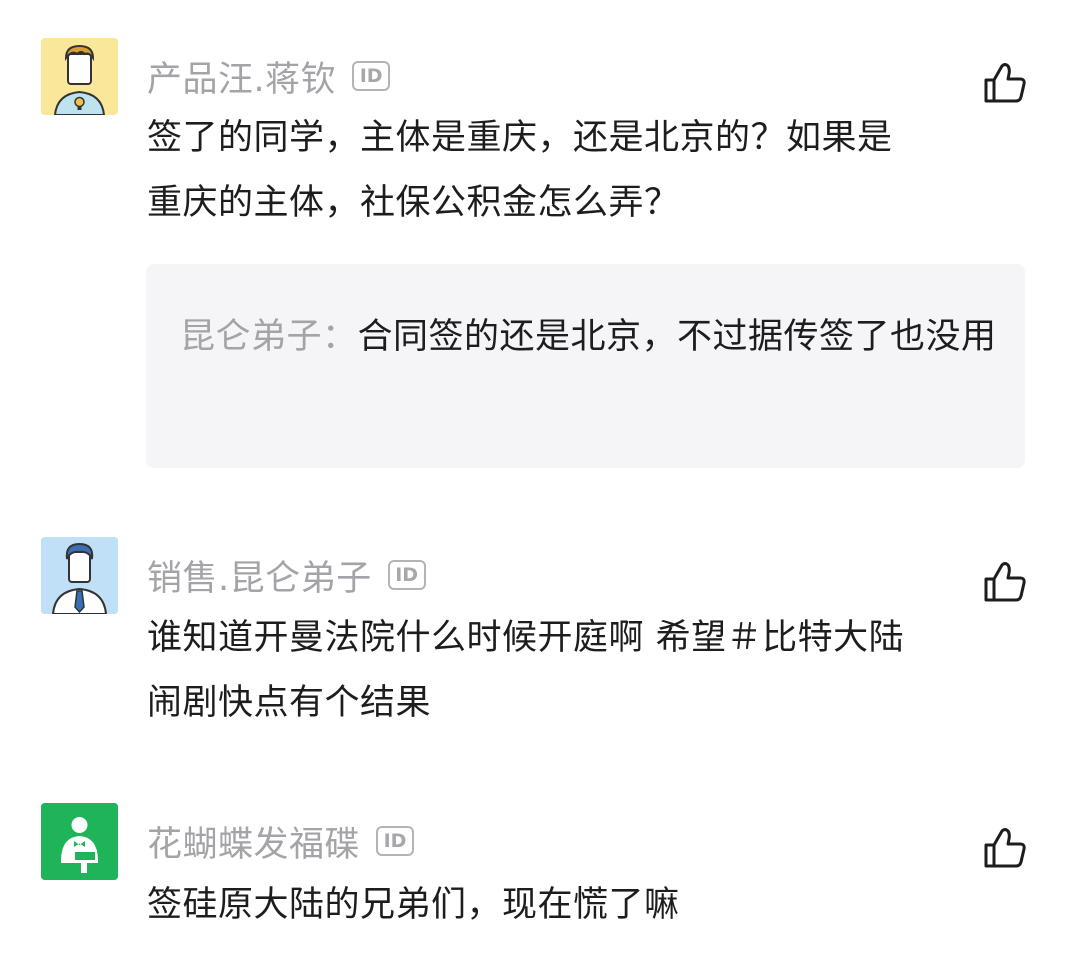 The width and height of the screenshot is (1080, 960). I want to click on author-name: 花蝴蝶发福碟, so click(253, 841).